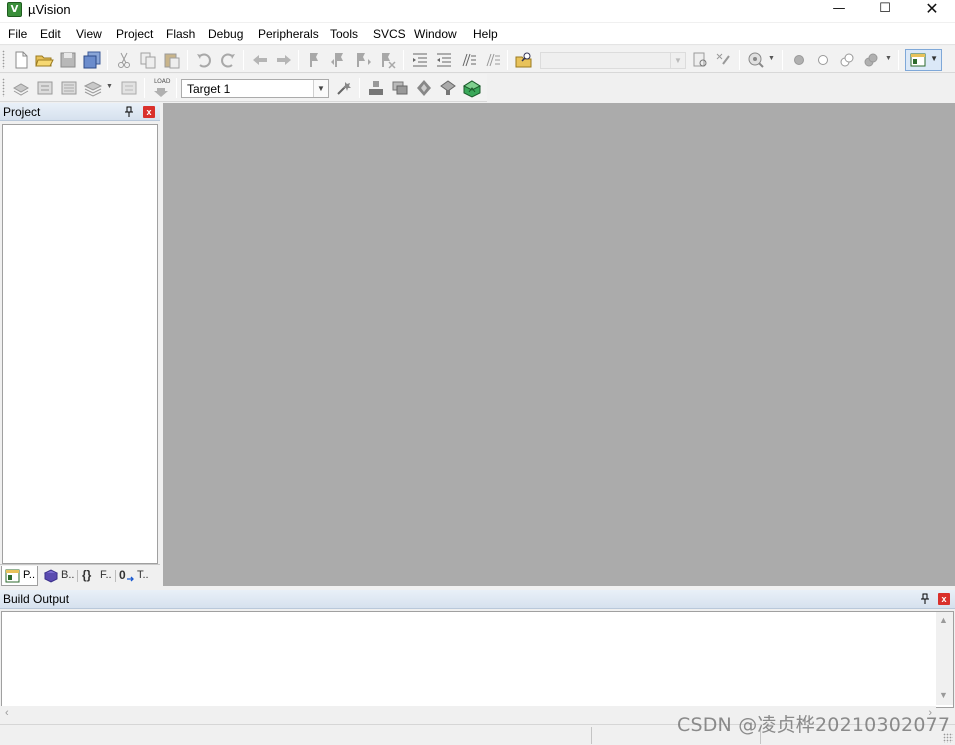 This screenshot has width=955, height=745. What do you see at coordinates (50, 34) in the screenshot?
I see `menu-edit: Edit` at bounding box center [50, 34].